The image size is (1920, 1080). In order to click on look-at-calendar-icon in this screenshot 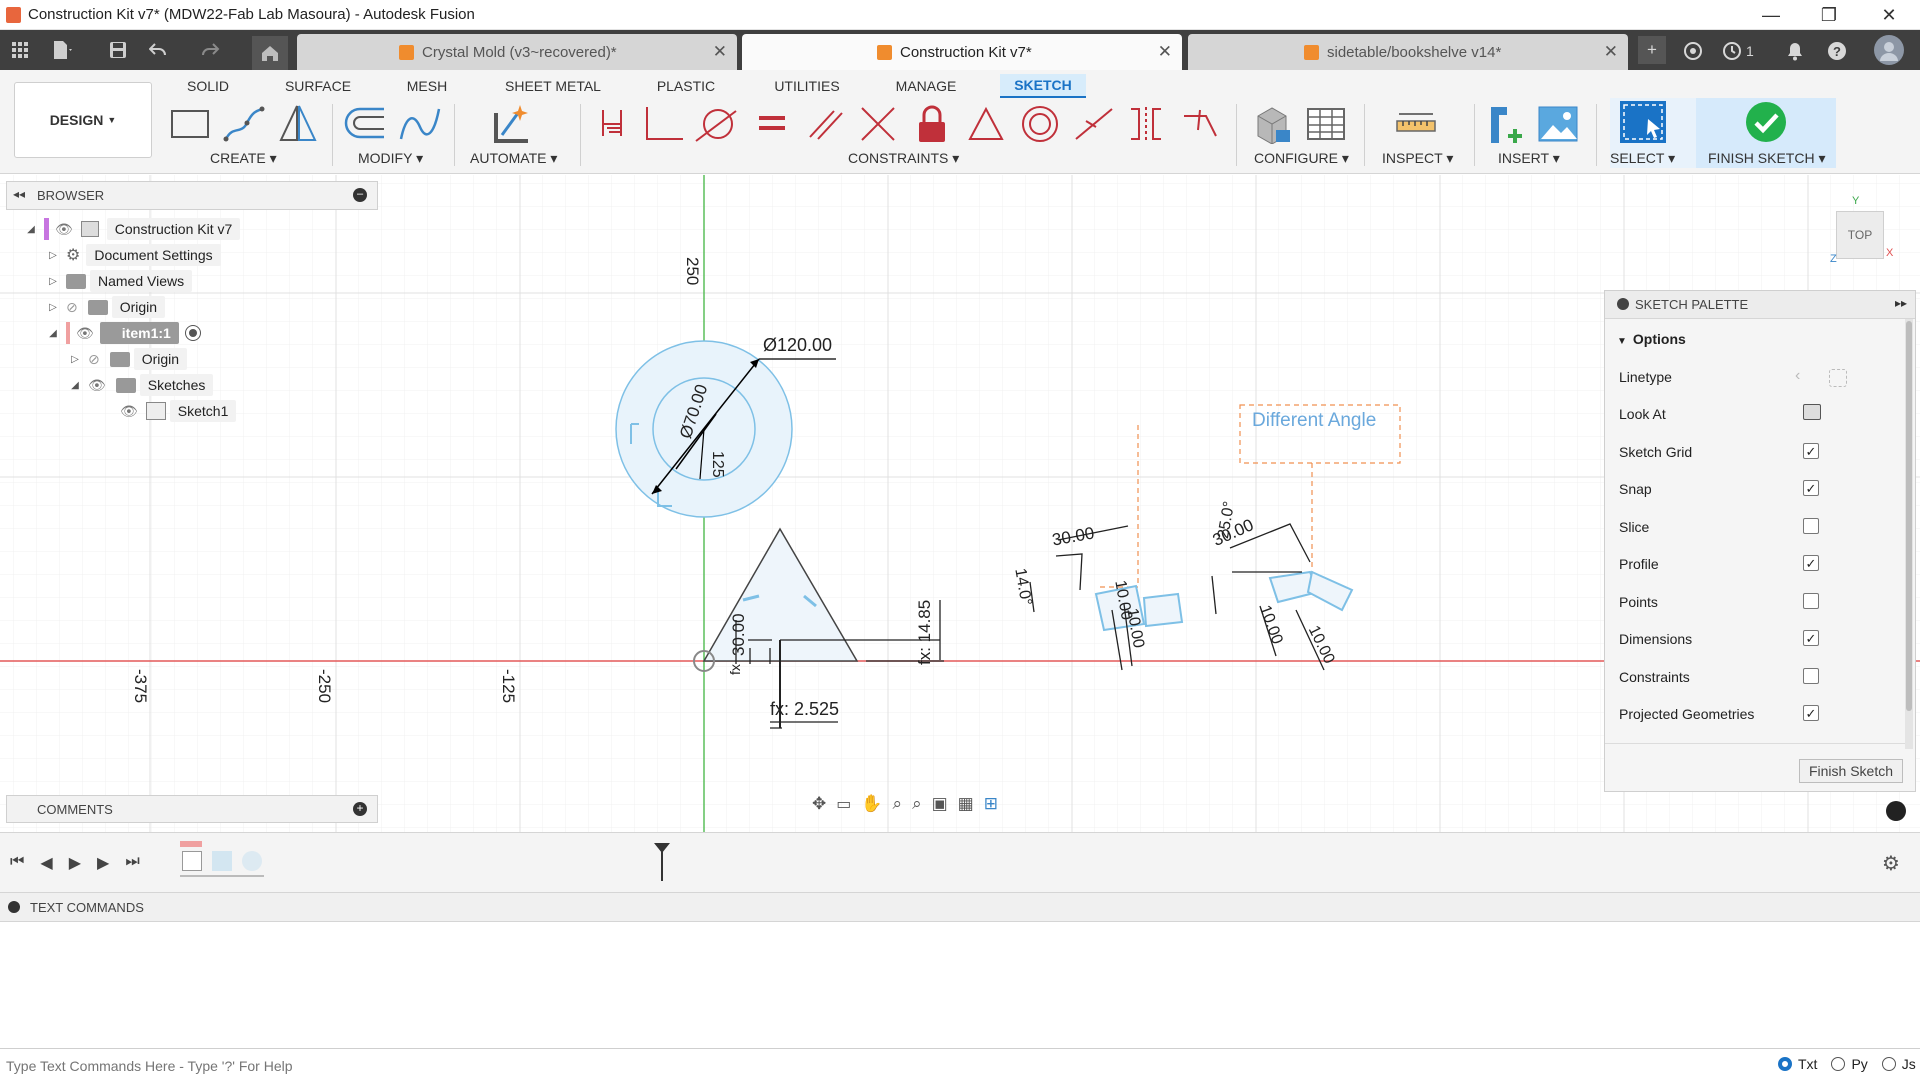, I will do `click(1812, 412)`.